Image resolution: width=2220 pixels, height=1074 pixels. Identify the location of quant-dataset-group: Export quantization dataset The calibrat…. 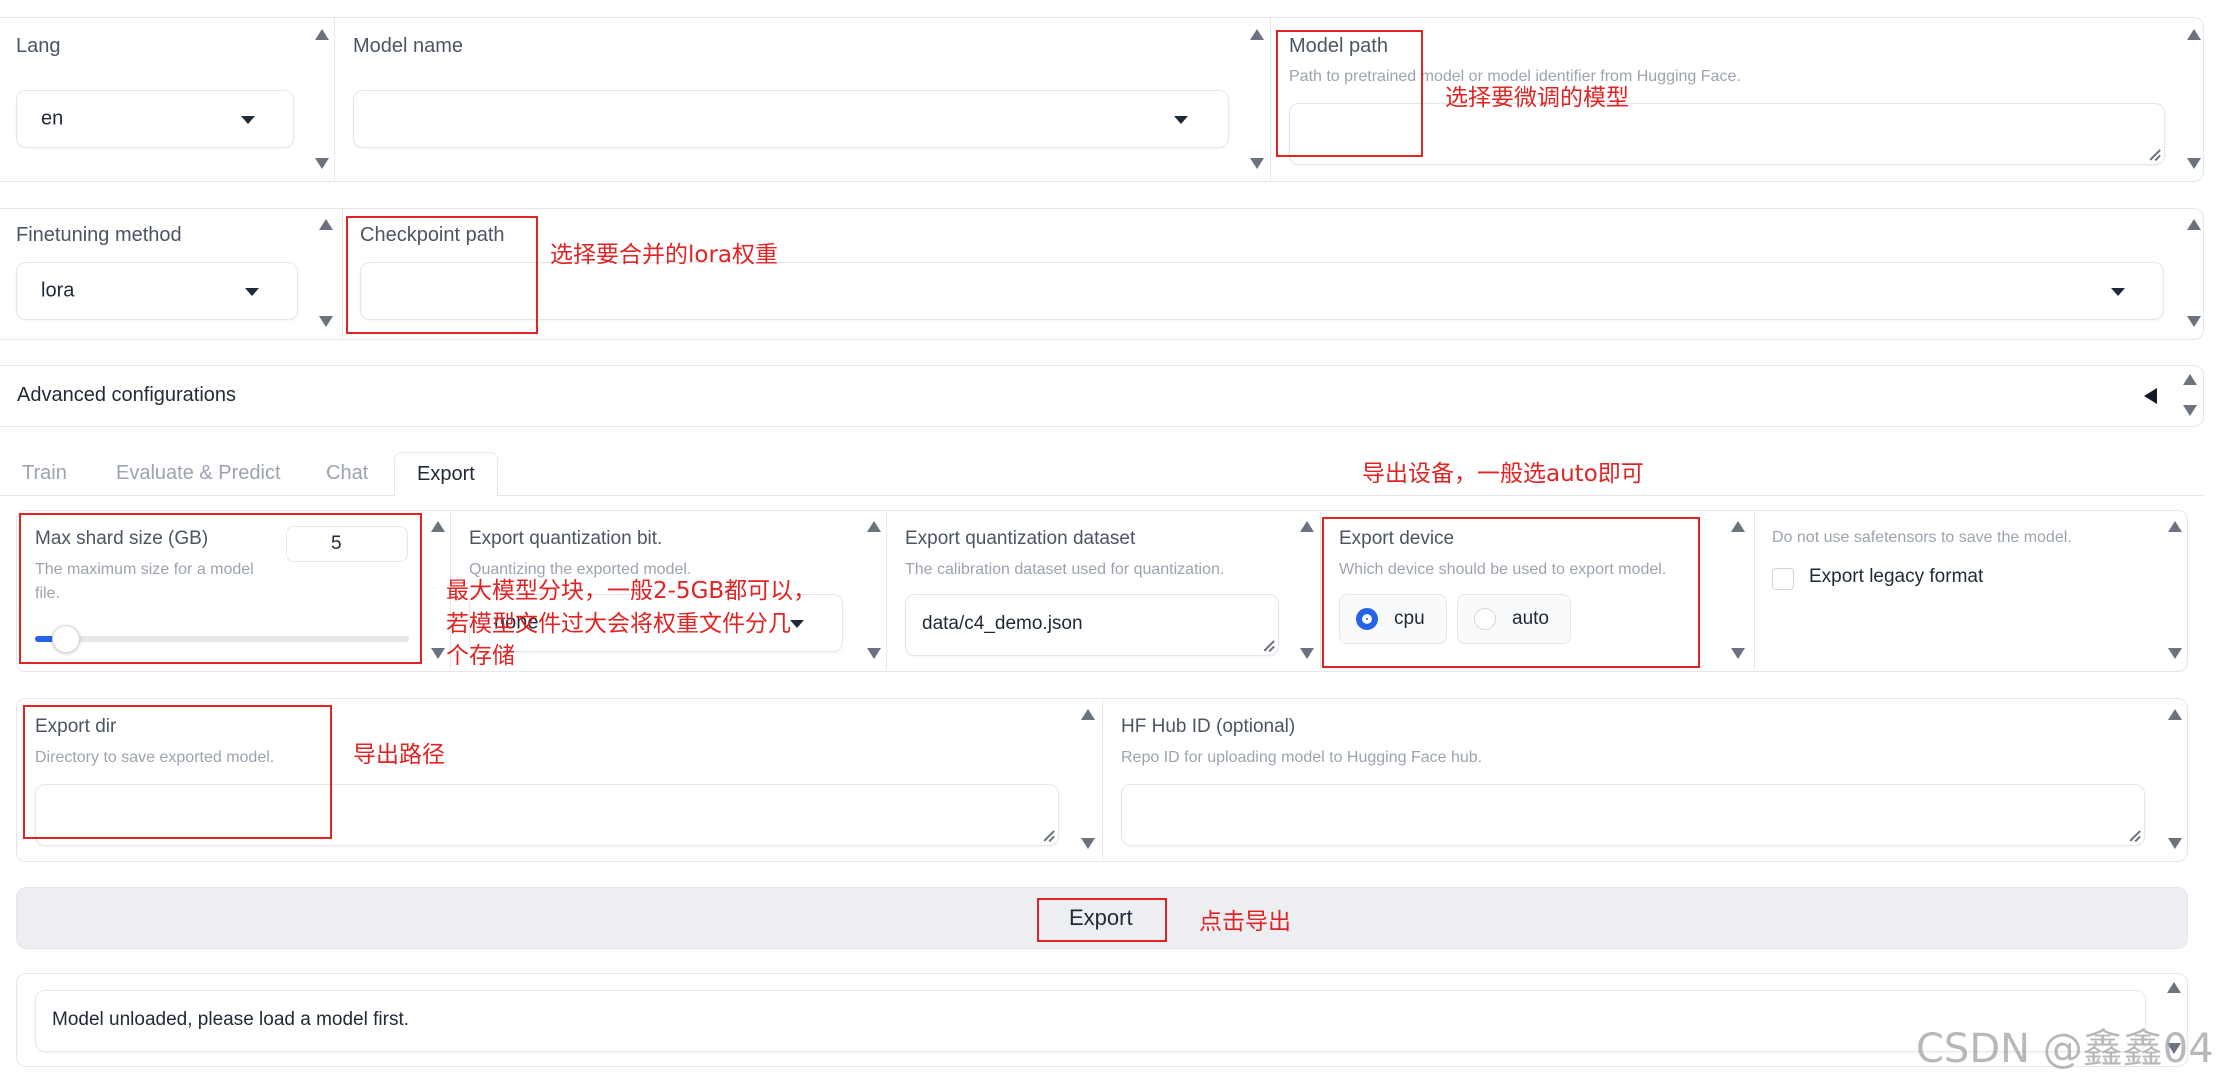
(1103, 591).